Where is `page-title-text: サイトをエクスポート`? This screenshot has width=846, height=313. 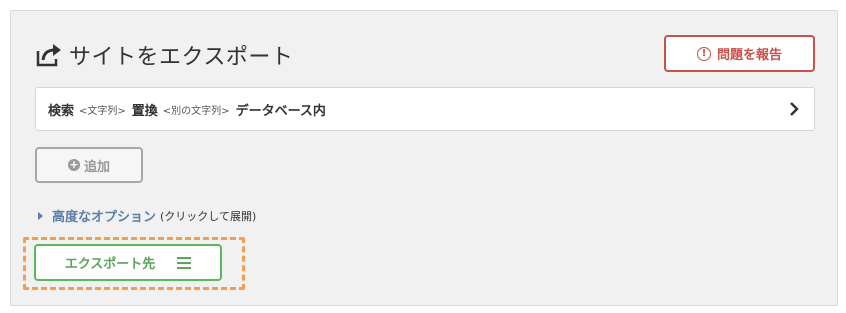
page-title-text: サイトをエクスポート is located at coordinates (181, 57).